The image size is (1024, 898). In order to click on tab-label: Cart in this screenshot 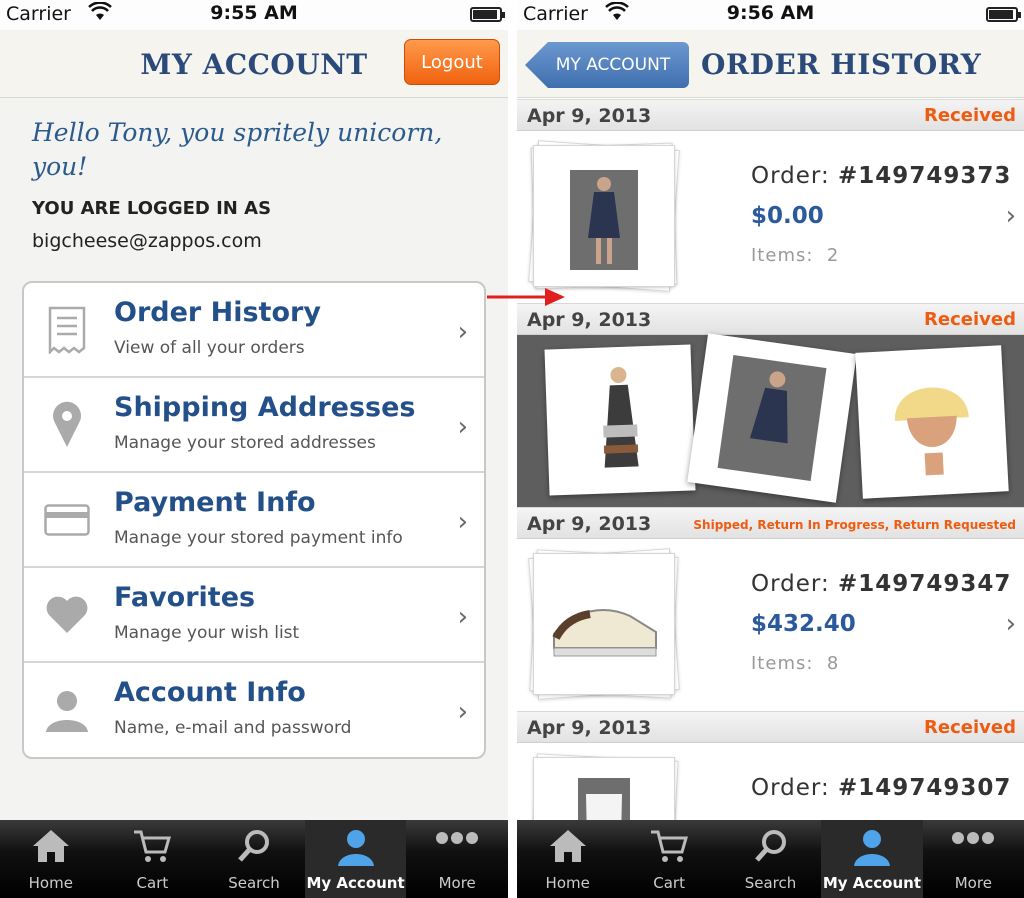, I will do `click(152, 883)`.